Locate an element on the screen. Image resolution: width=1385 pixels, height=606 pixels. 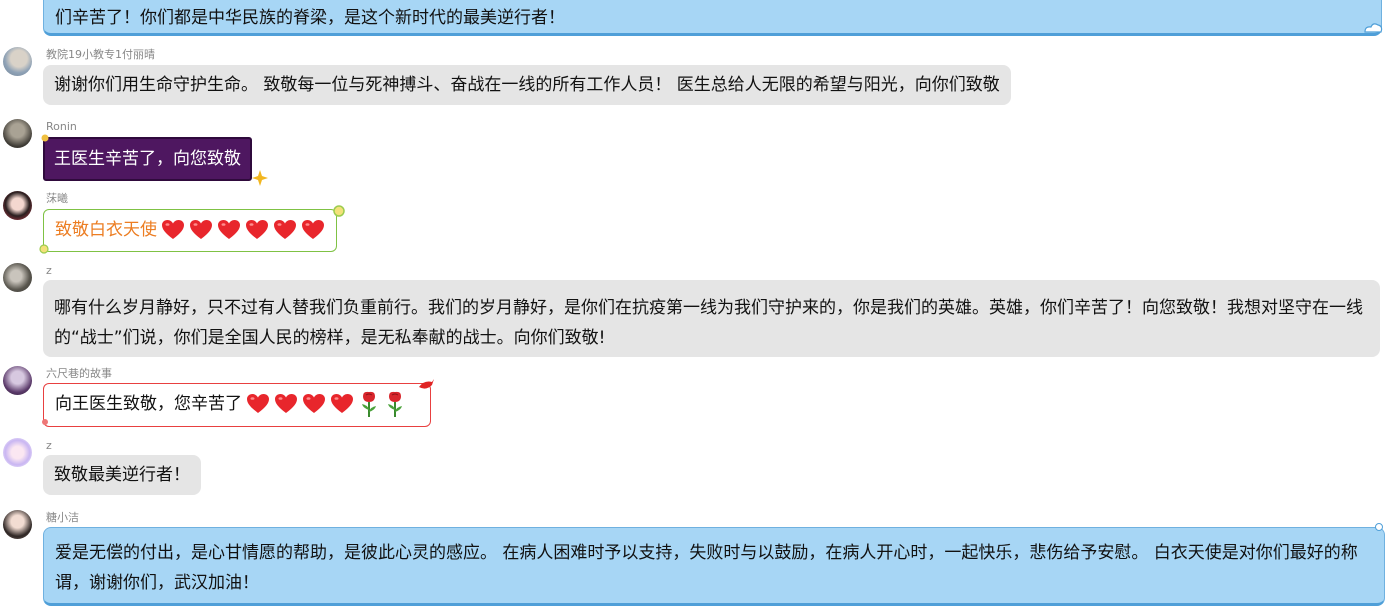
leaf-icon is located at coordinates (45, 422).